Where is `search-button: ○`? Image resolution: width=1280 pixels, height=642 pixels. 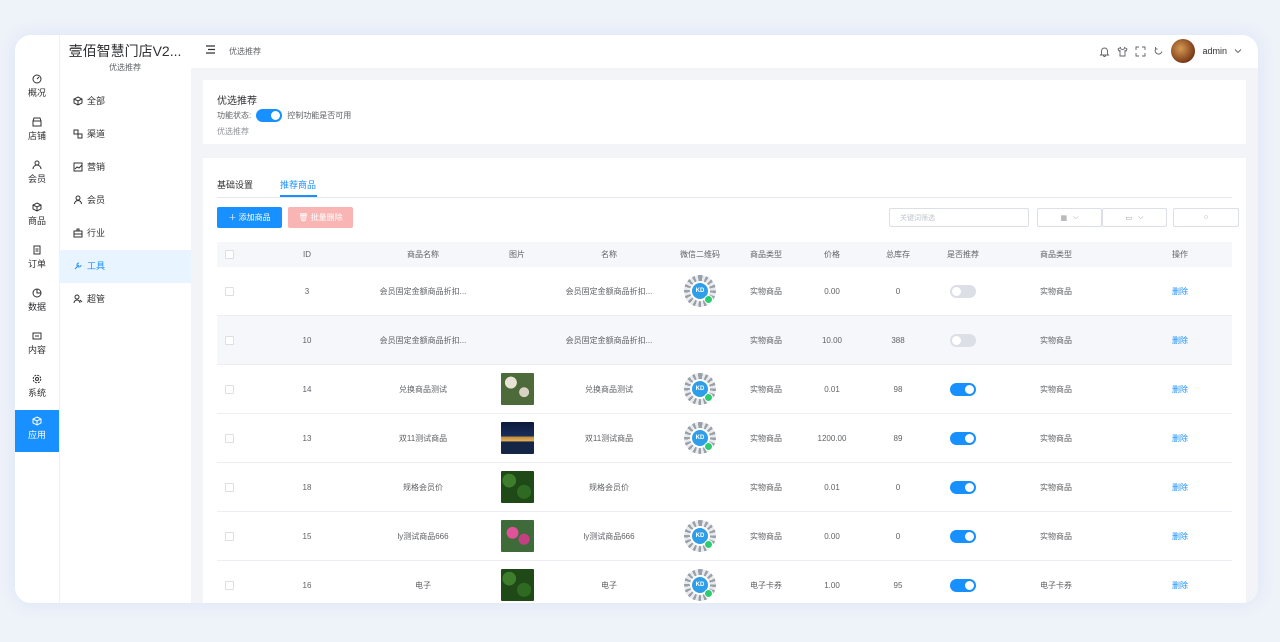
search-button: ○ is located at coordinates (1206, 217).